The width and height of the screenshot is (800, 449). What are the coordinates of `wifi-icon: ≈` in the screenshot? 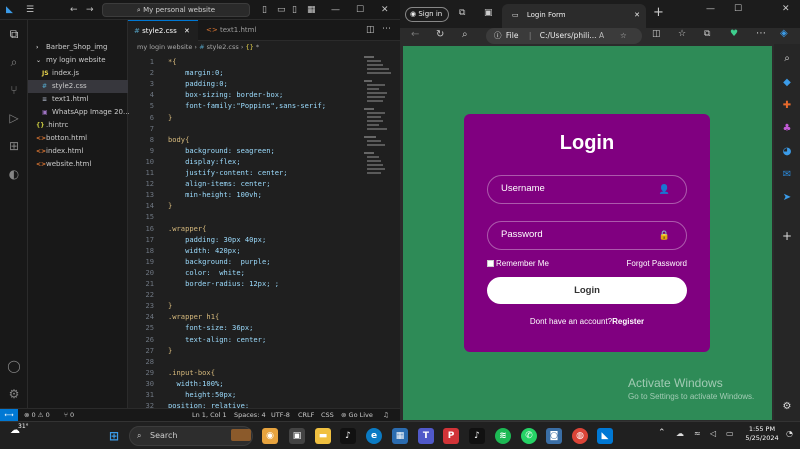 It's located at (697, 433).